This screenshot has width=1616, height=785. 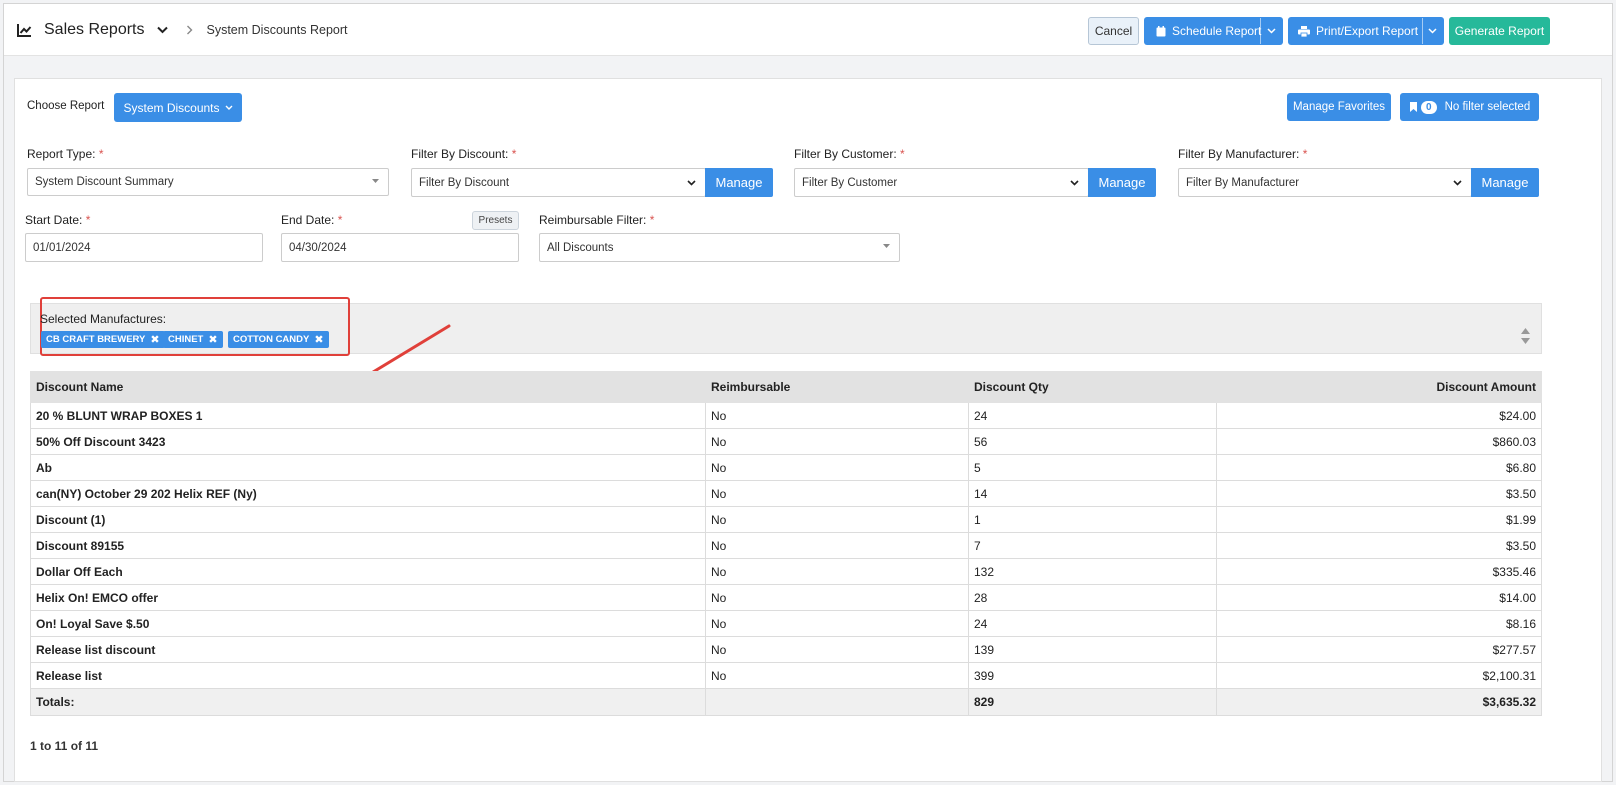 I want to click on chart-line-icon, so click(x=24, y=30).